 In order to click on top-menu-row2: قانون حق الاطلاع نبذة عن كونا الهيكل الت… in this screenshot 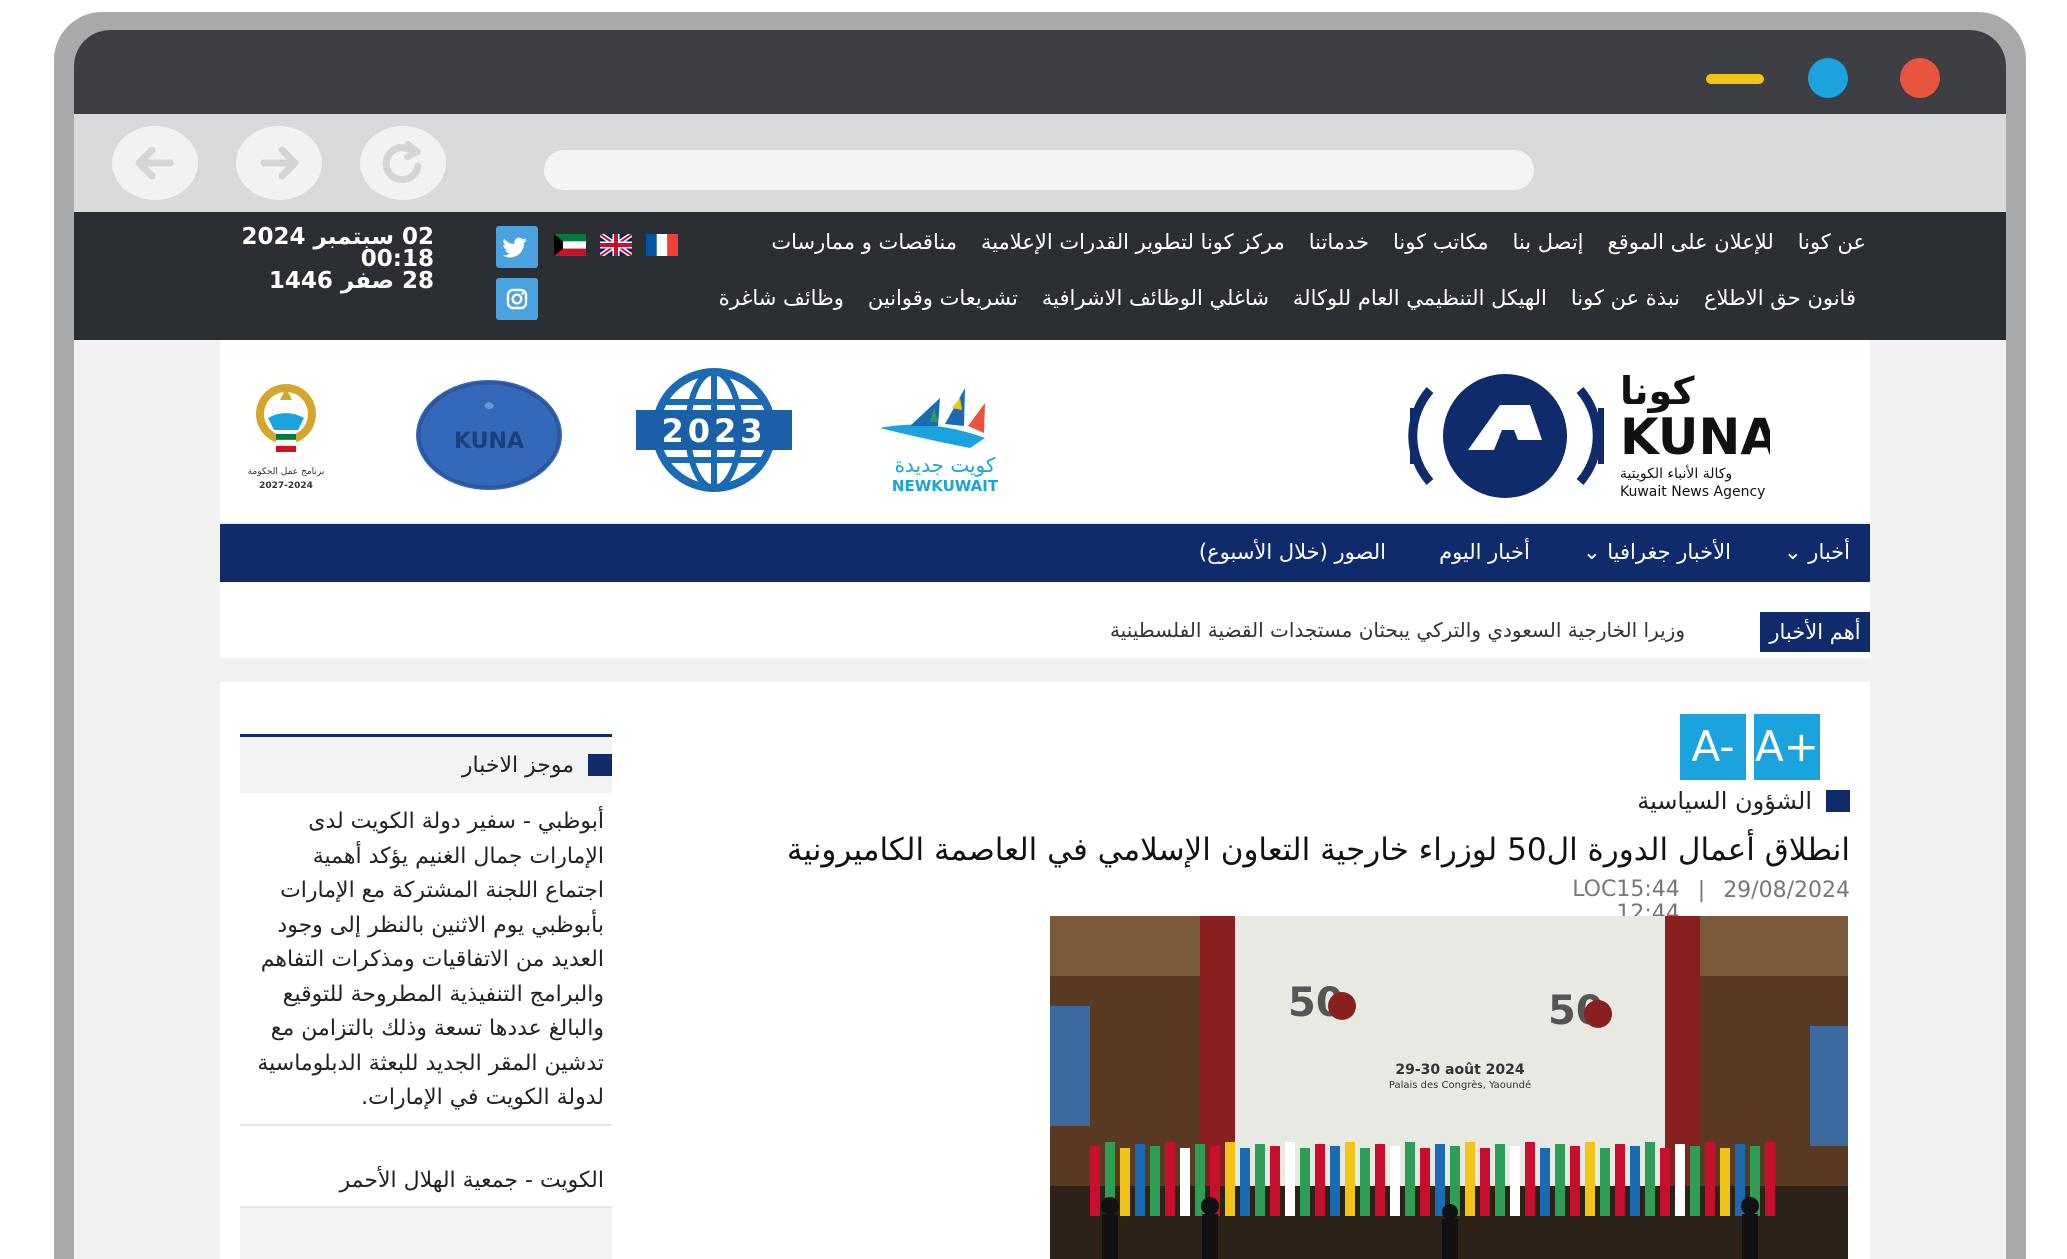, I will do `click(1287, 298)`.